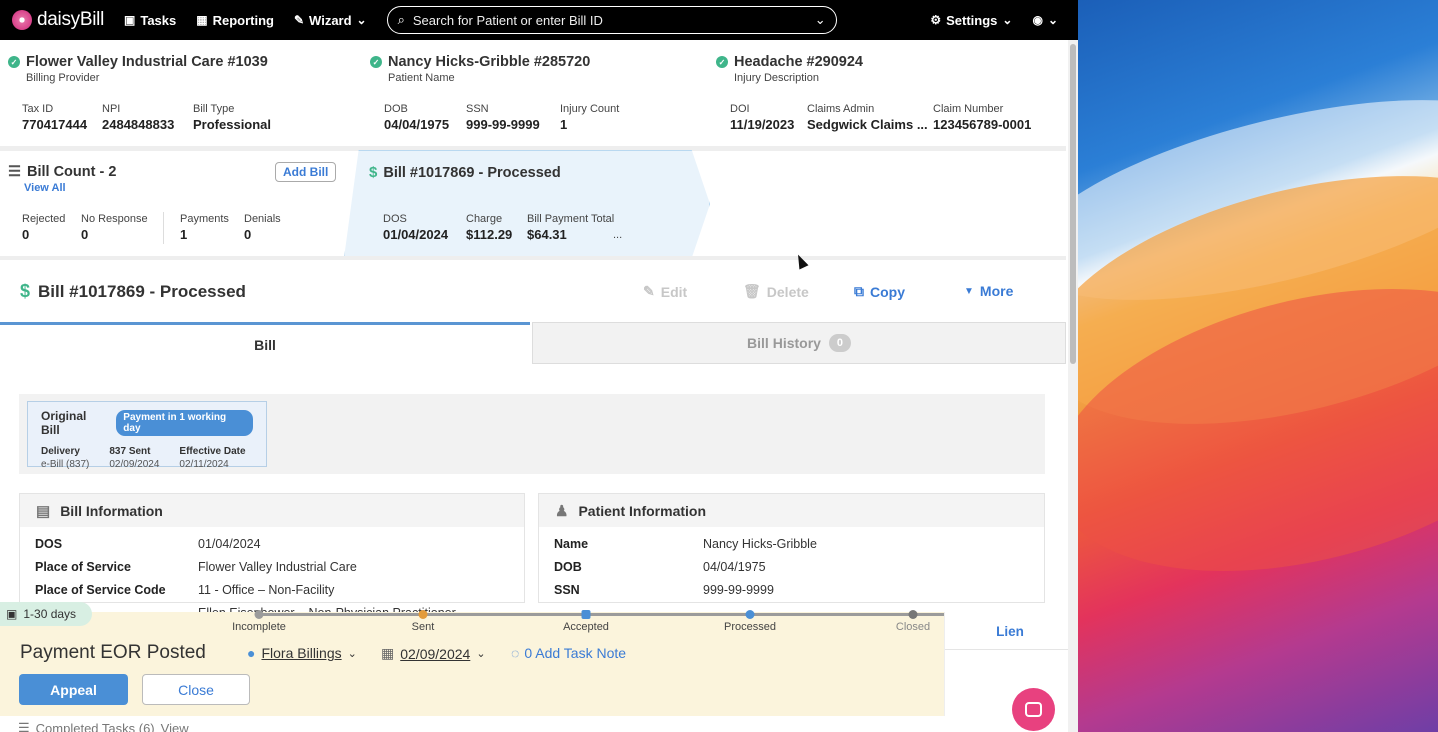 This screenshot has width=1438, height=732. What do you see at coordinates (22, 20) in the screenshot?
I see `daisy-logo-icon` at bounding box center [22, 20].